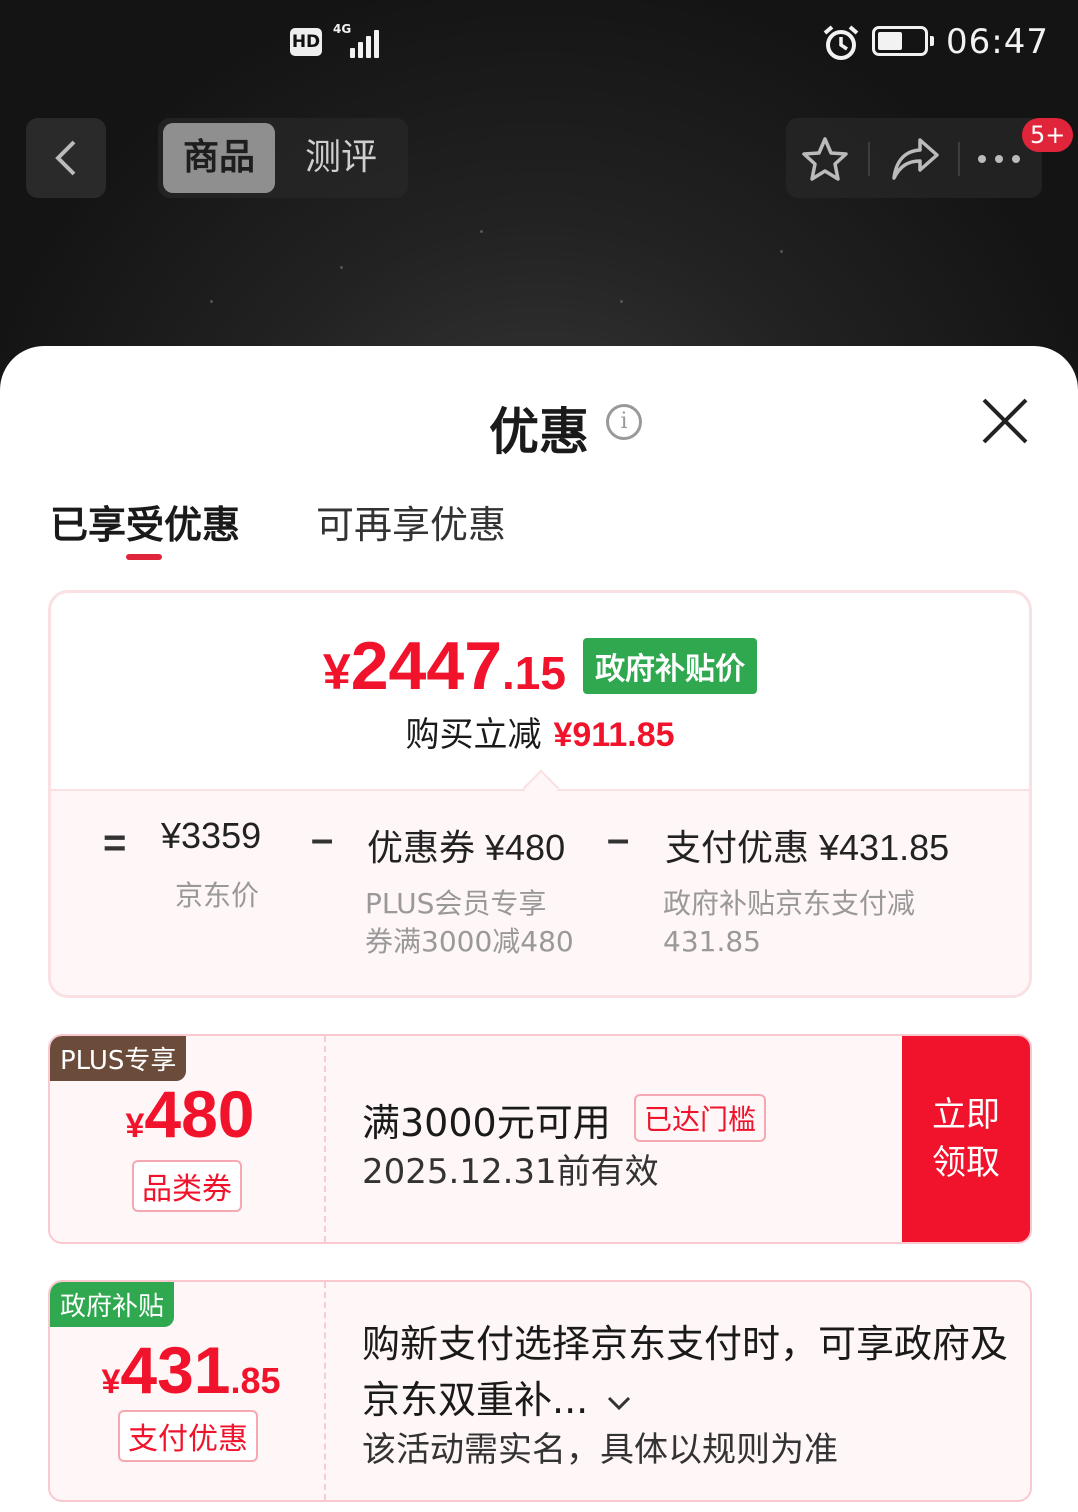  Describe the element at coordinates (712, 941) in the screenshot. I see `pay-sub-2: 431.85` at that location.